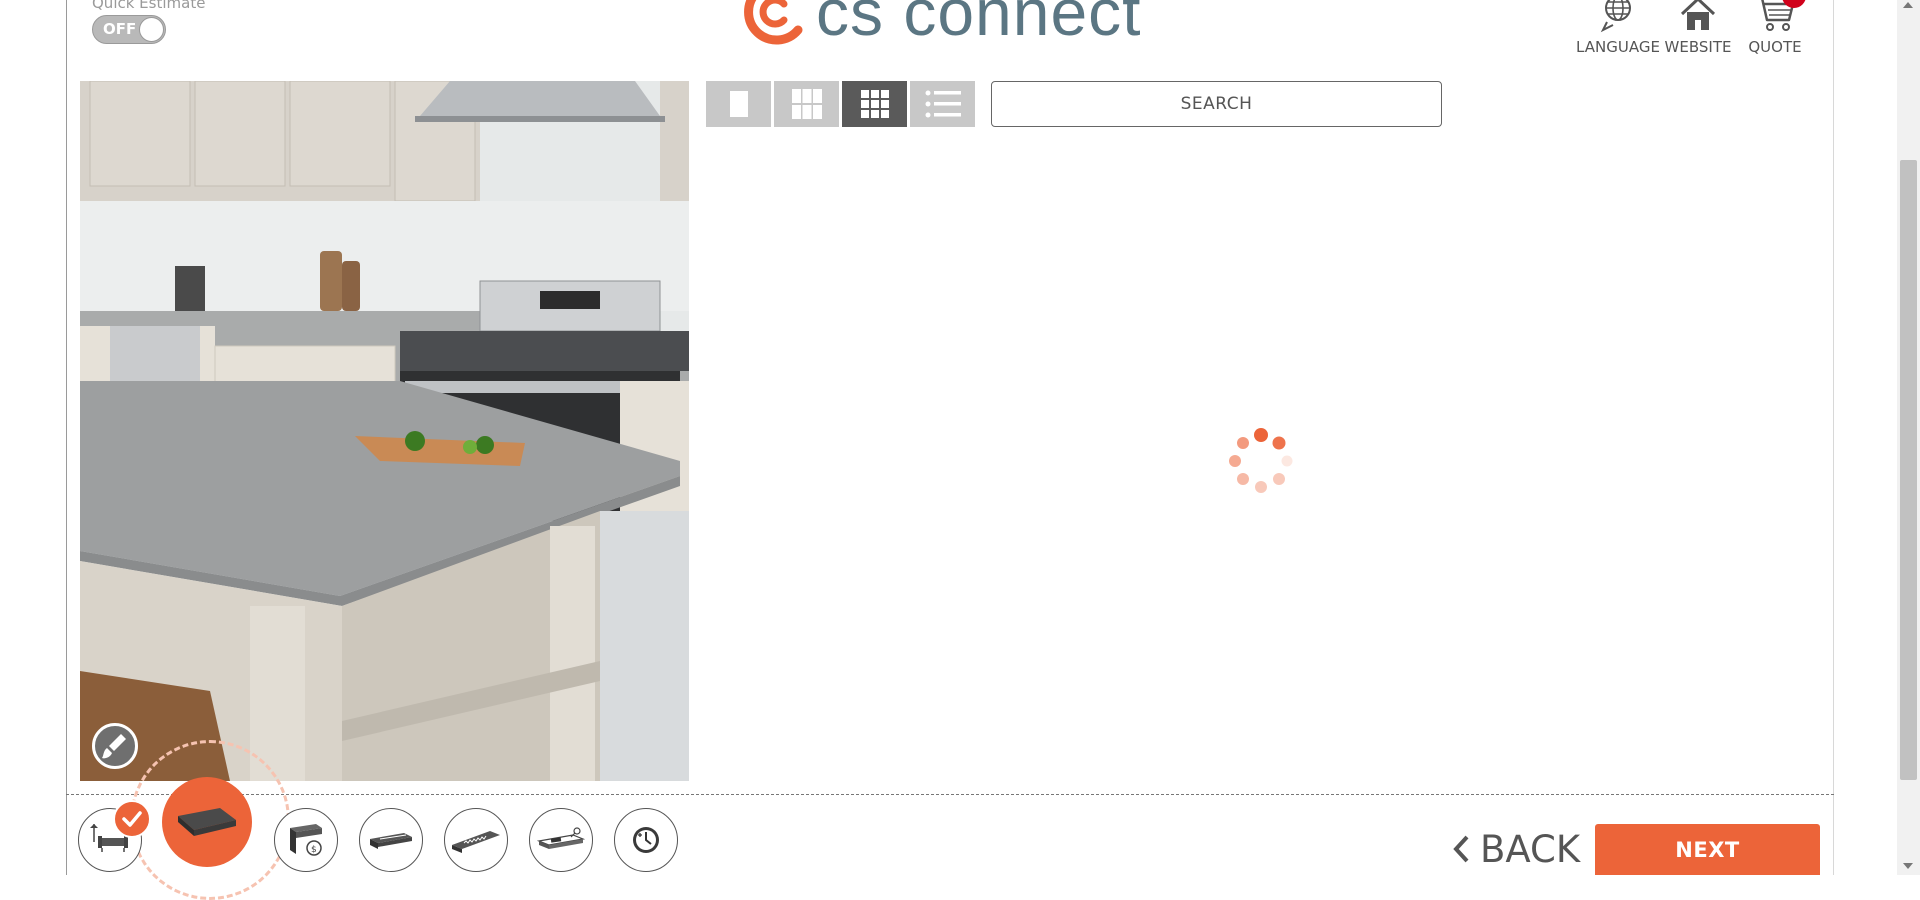 The width and height of the screenshot is (1920, 900). What do you see at coordinates (1908, 5) in the screenshot?
I see `scroll-up-arrow-icon` at bounding box center [1908, 5].